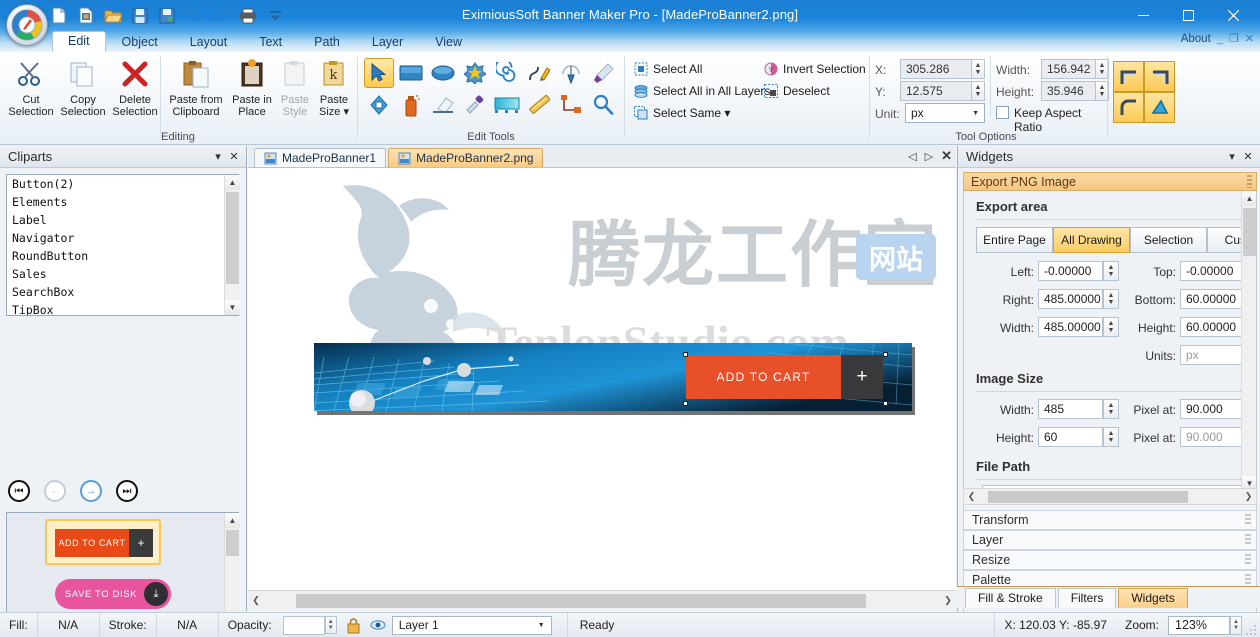 The image size is (1260, 637). I want to click on image-height-field: 60, so click(1070, 437).